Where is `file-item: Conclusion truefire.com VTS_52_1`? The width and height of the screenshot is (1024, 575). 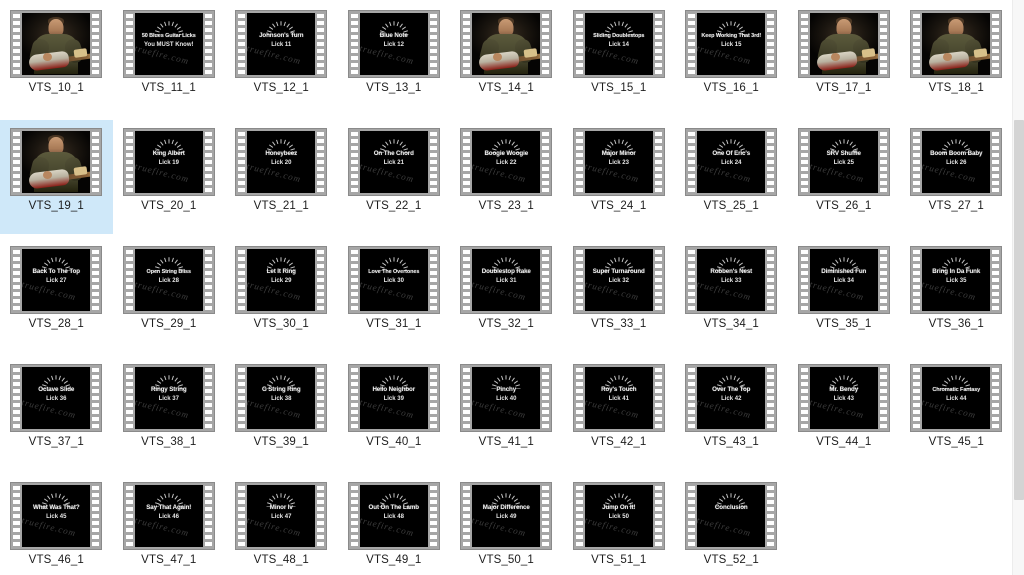 file-item: Conclusion truefire.com VTS_52_1 is located at coordinates (731, 524).